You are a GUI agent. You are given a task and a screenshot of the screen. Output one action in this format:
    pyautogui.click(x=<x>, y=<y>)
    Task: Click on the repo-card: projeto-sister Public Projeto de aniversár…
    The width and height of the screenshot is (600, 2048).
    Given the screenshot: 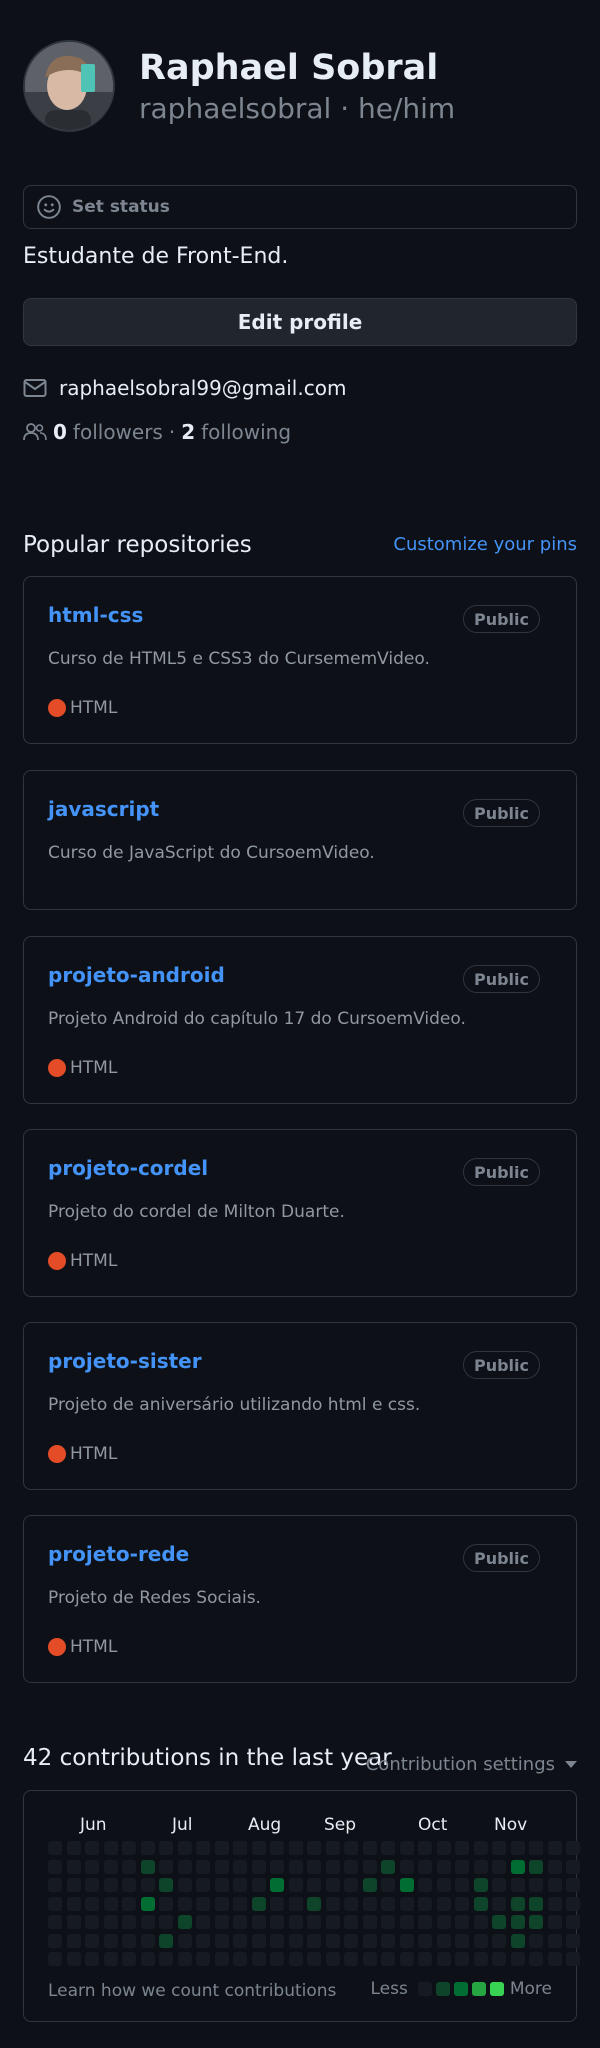 What is the action you would take?
    pyautogui.click(x=300, y=1406)
    